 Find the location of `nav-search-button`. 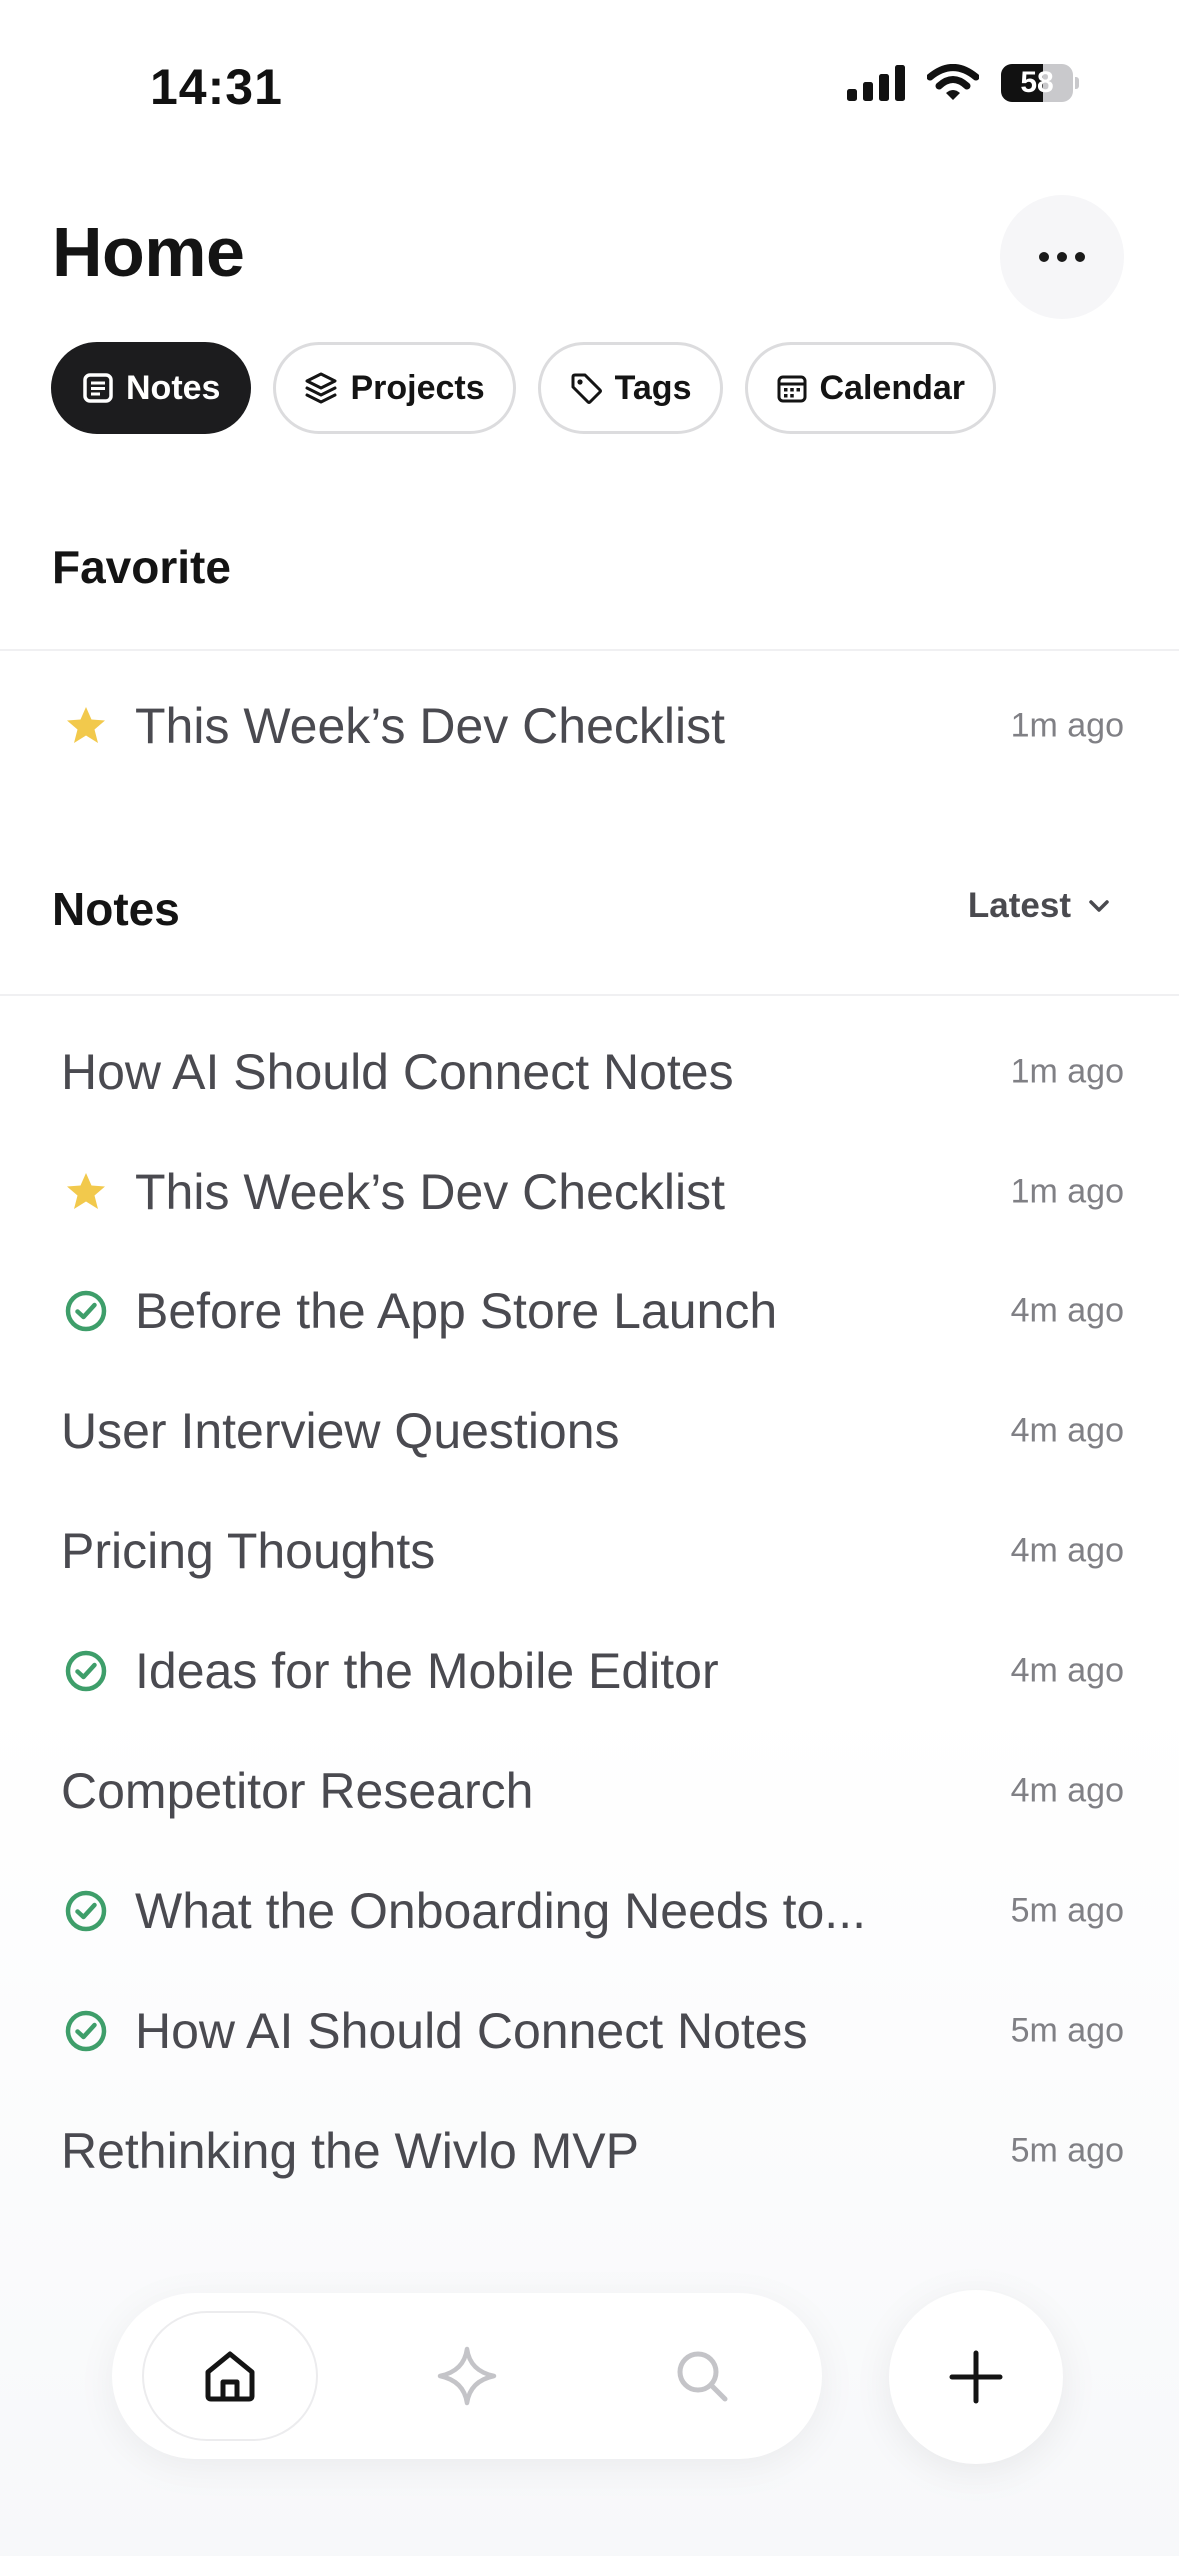

nav-search-button is located at coordinates (702, 2376).